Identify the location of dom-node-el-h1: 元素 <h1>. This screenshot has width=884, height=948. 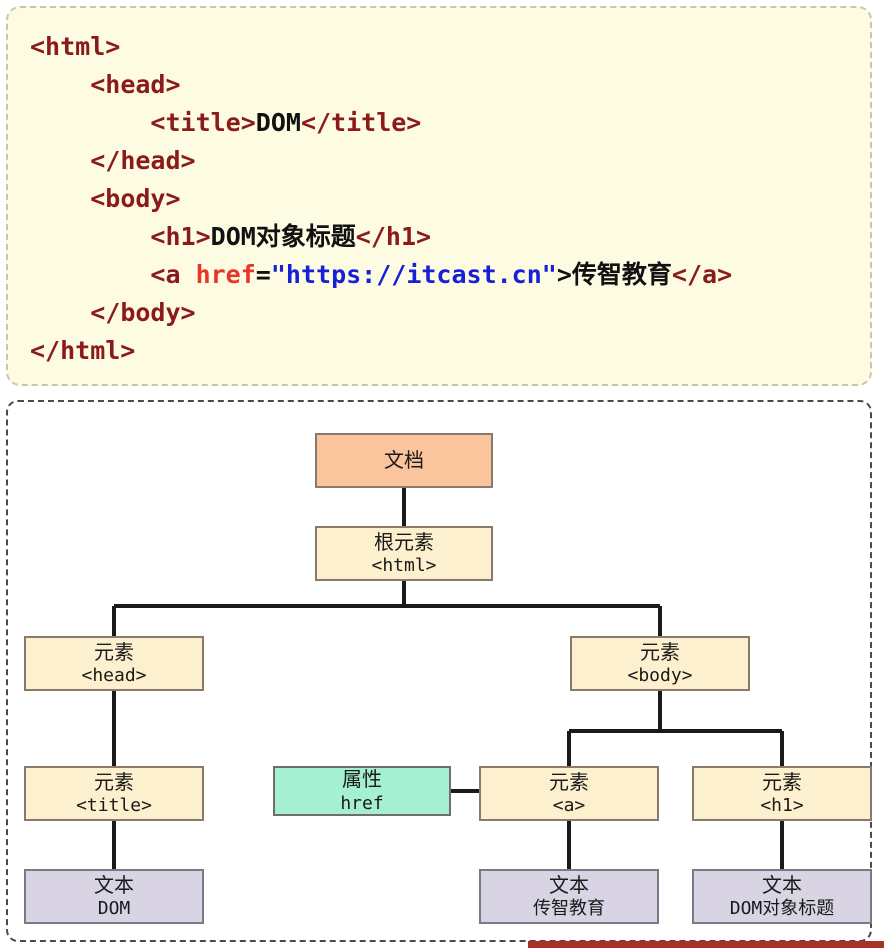
(782, 793).